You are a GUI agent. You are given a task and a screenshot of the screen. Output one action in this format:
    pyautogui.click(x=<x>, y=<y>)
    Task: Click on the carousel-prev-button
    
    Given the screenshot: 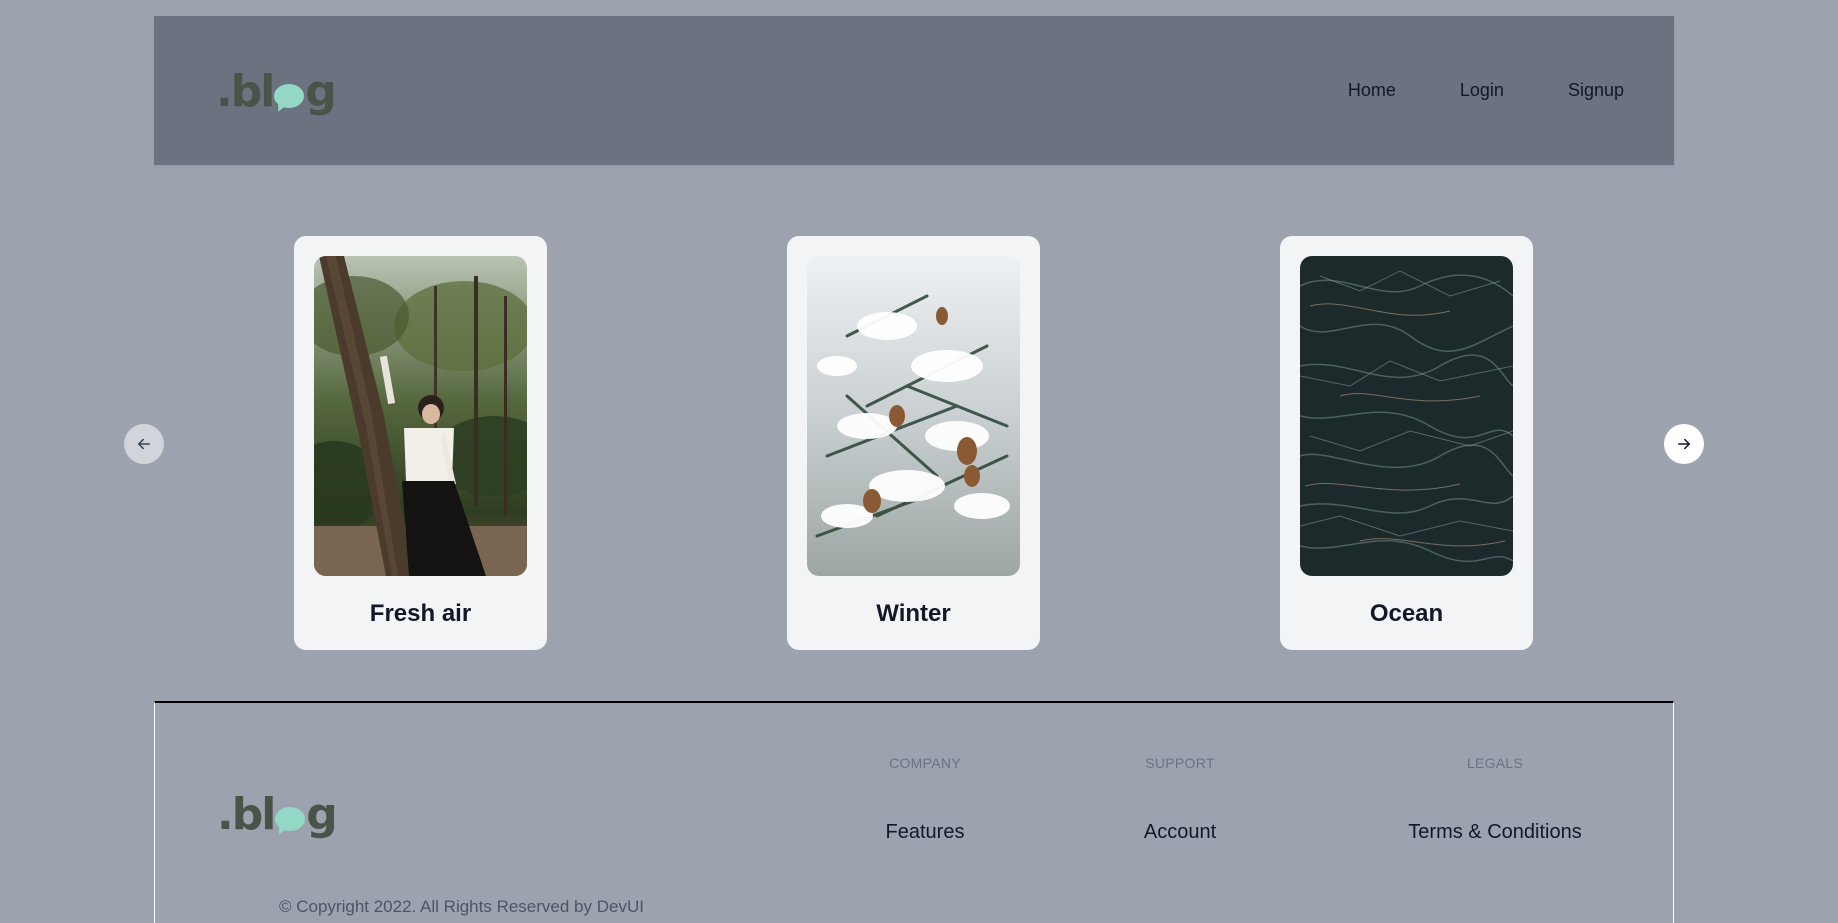 What is the action you would take?
    pyautogui.click(x=144, y=444)
    